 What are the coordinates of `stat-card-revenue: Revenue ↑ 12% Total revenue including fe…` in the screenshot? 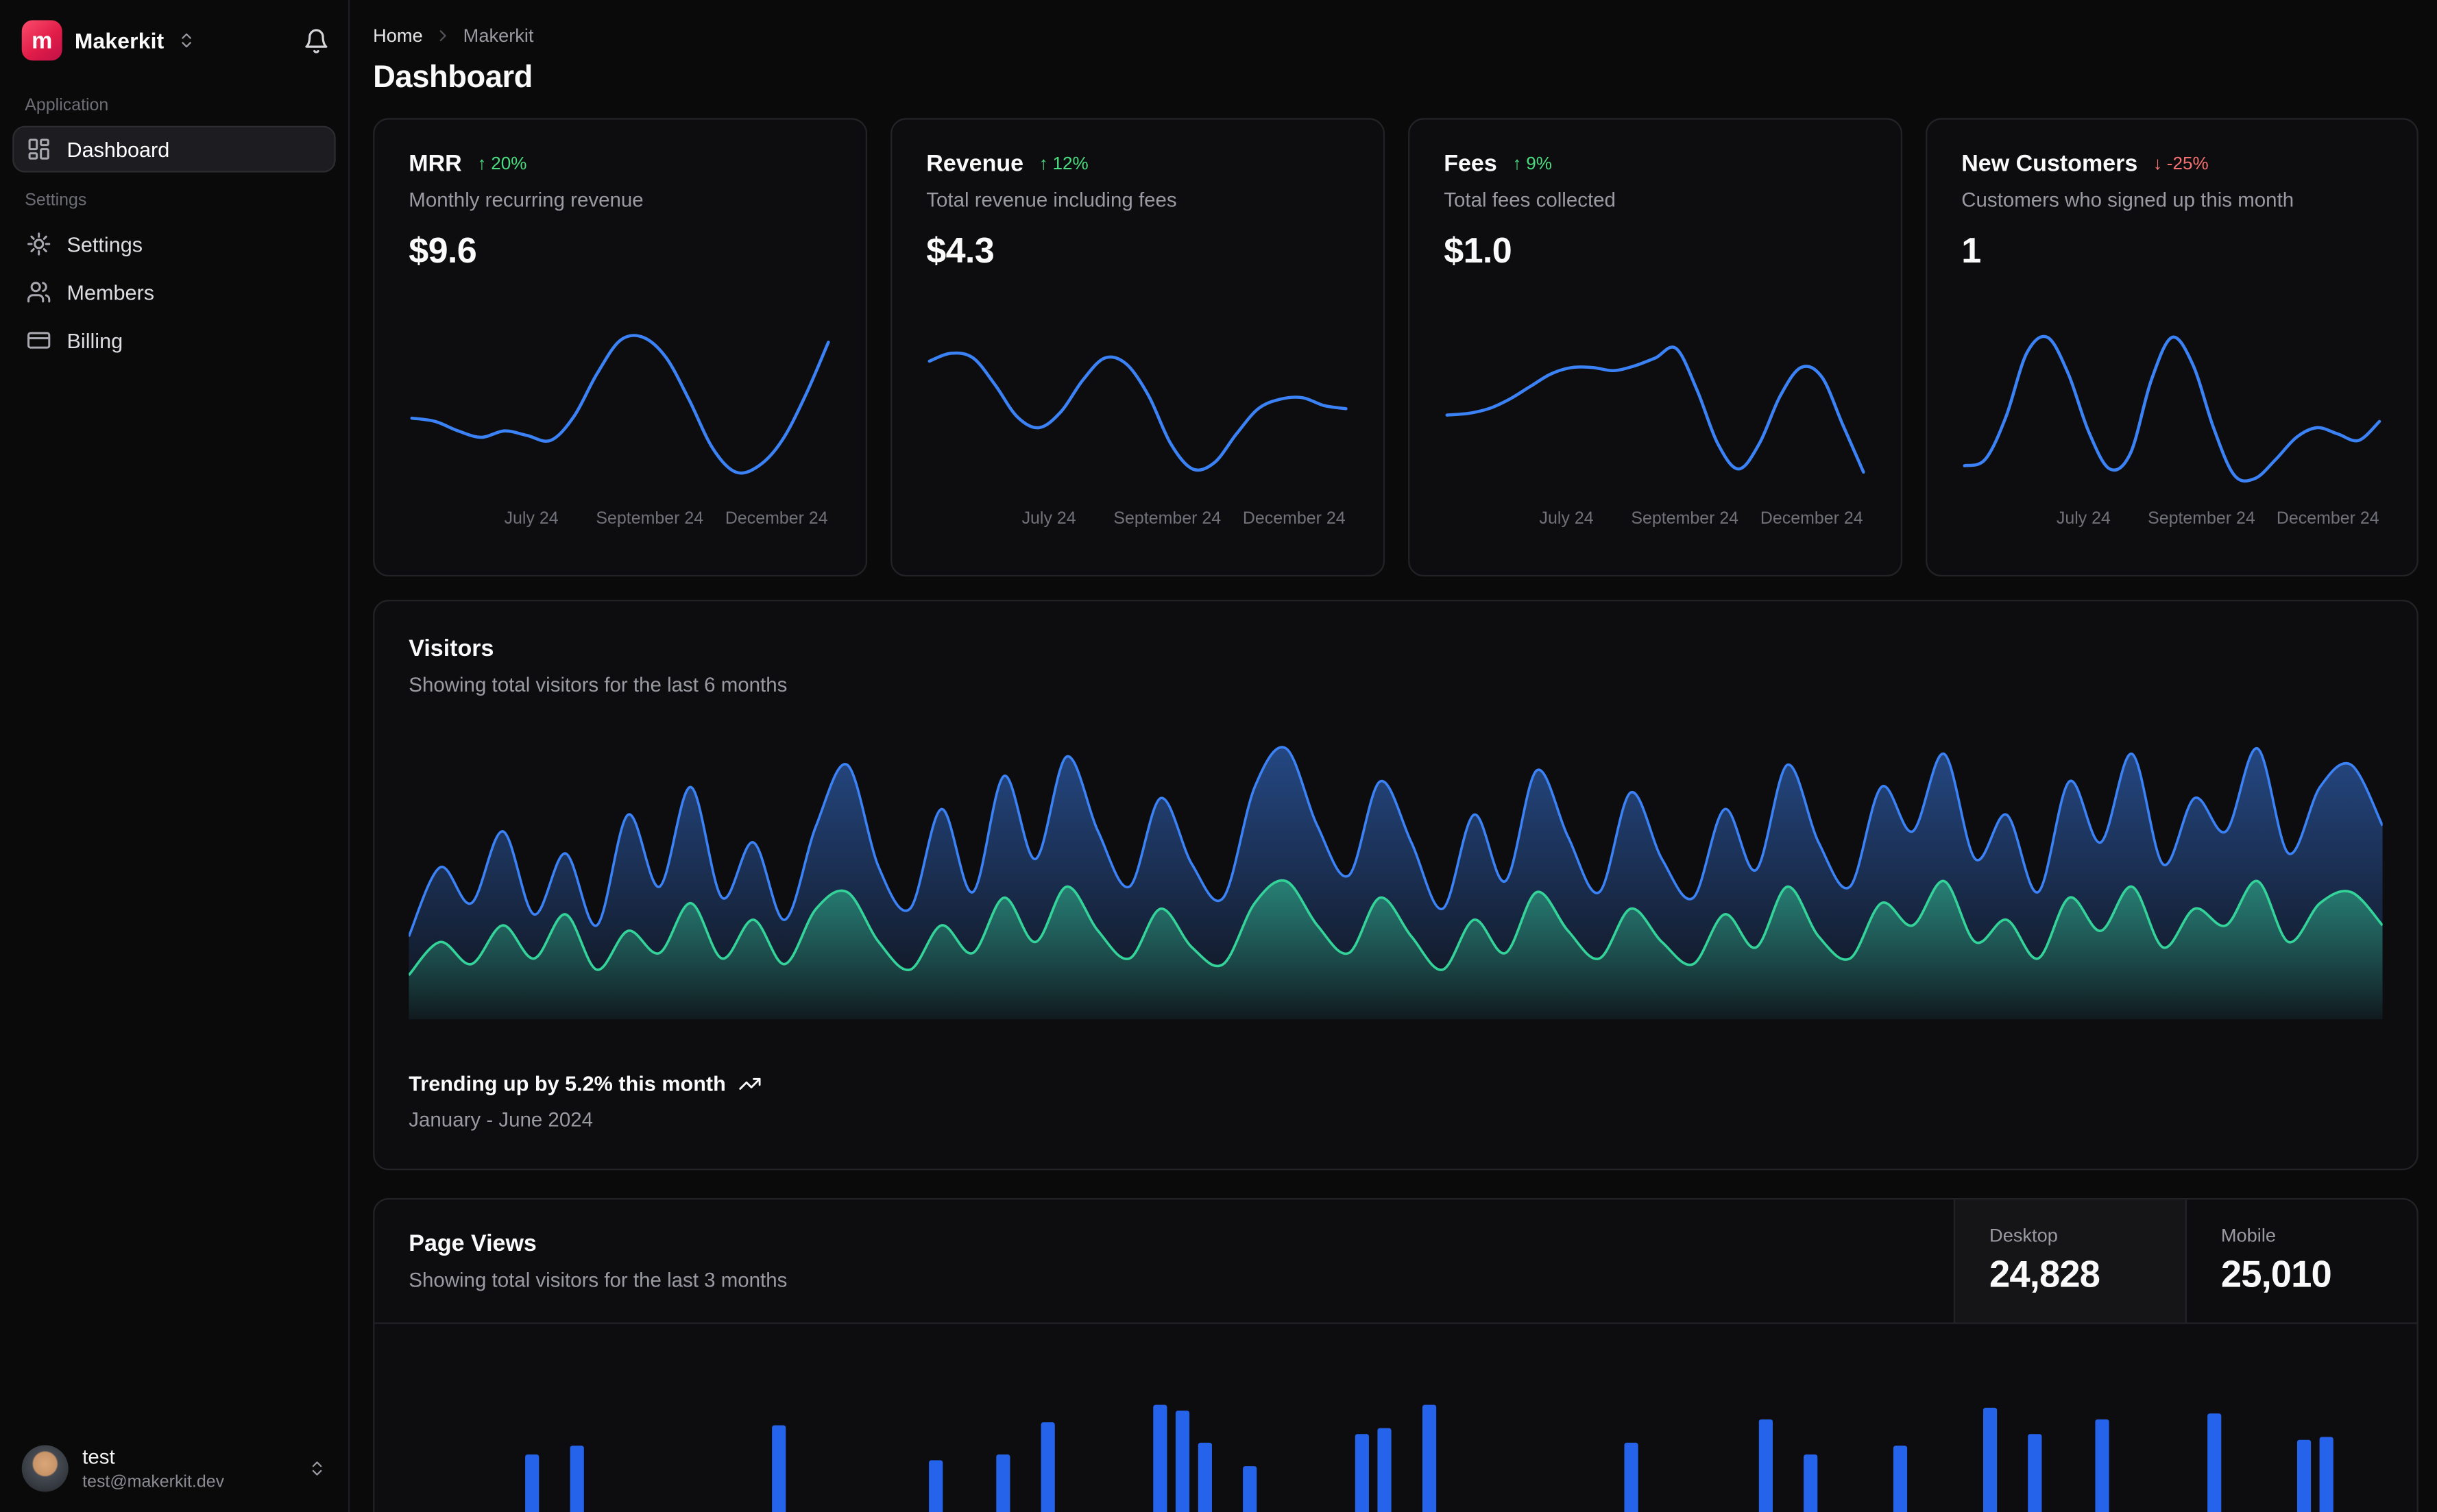 It's located at (1137, 348).